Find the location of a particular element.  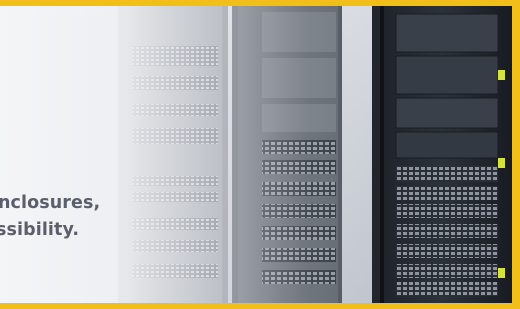

caption-line-2: essibility. is located at coordinates (40, 230).